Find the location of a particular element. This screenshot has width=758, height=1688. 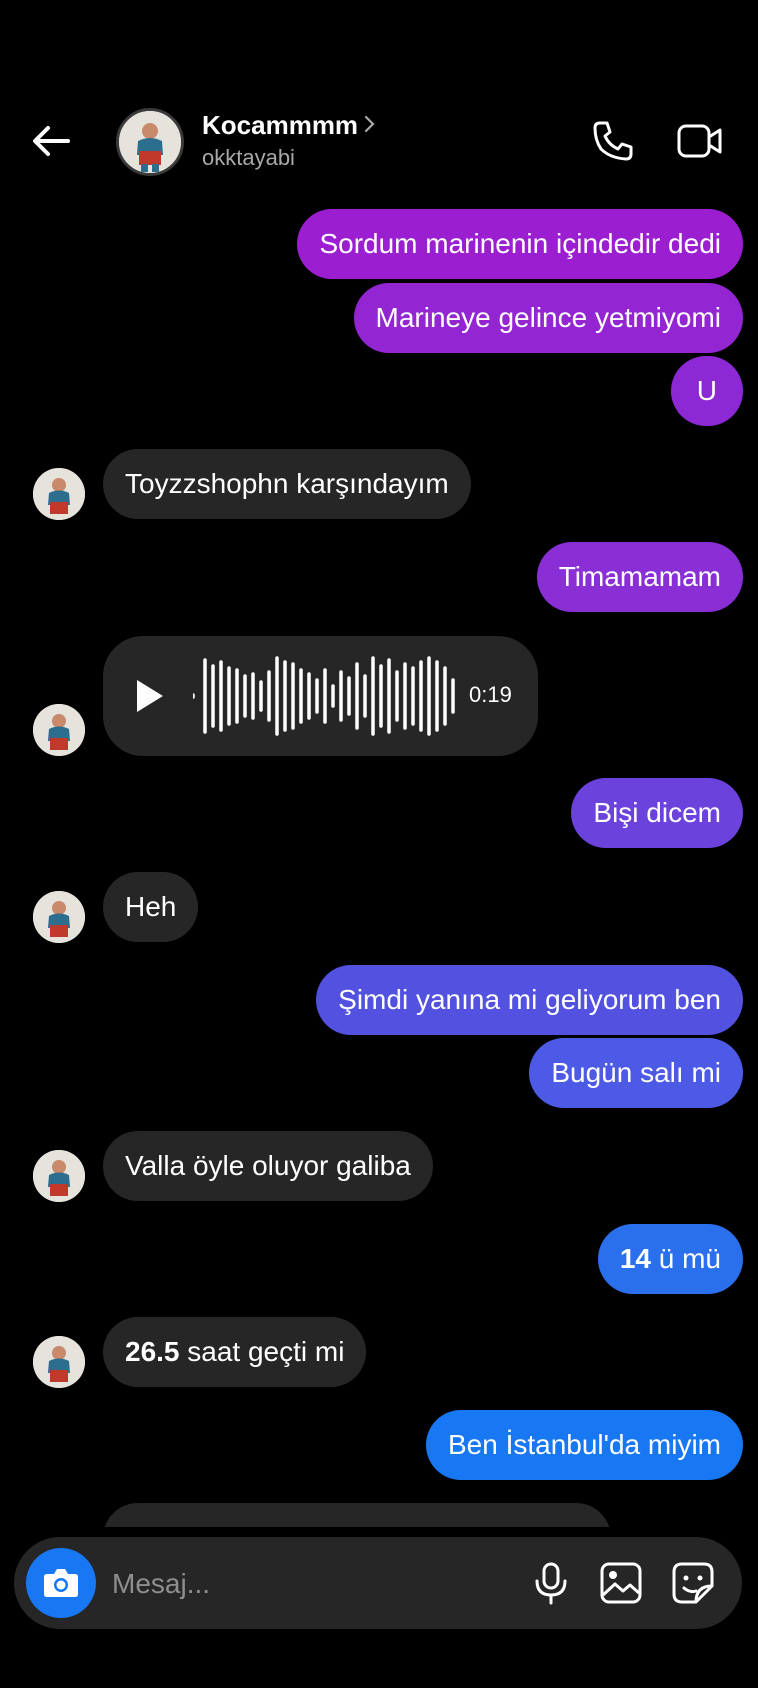

incoming-message: Toyzzshophn karşındayım is located at coordinates (287, 484).